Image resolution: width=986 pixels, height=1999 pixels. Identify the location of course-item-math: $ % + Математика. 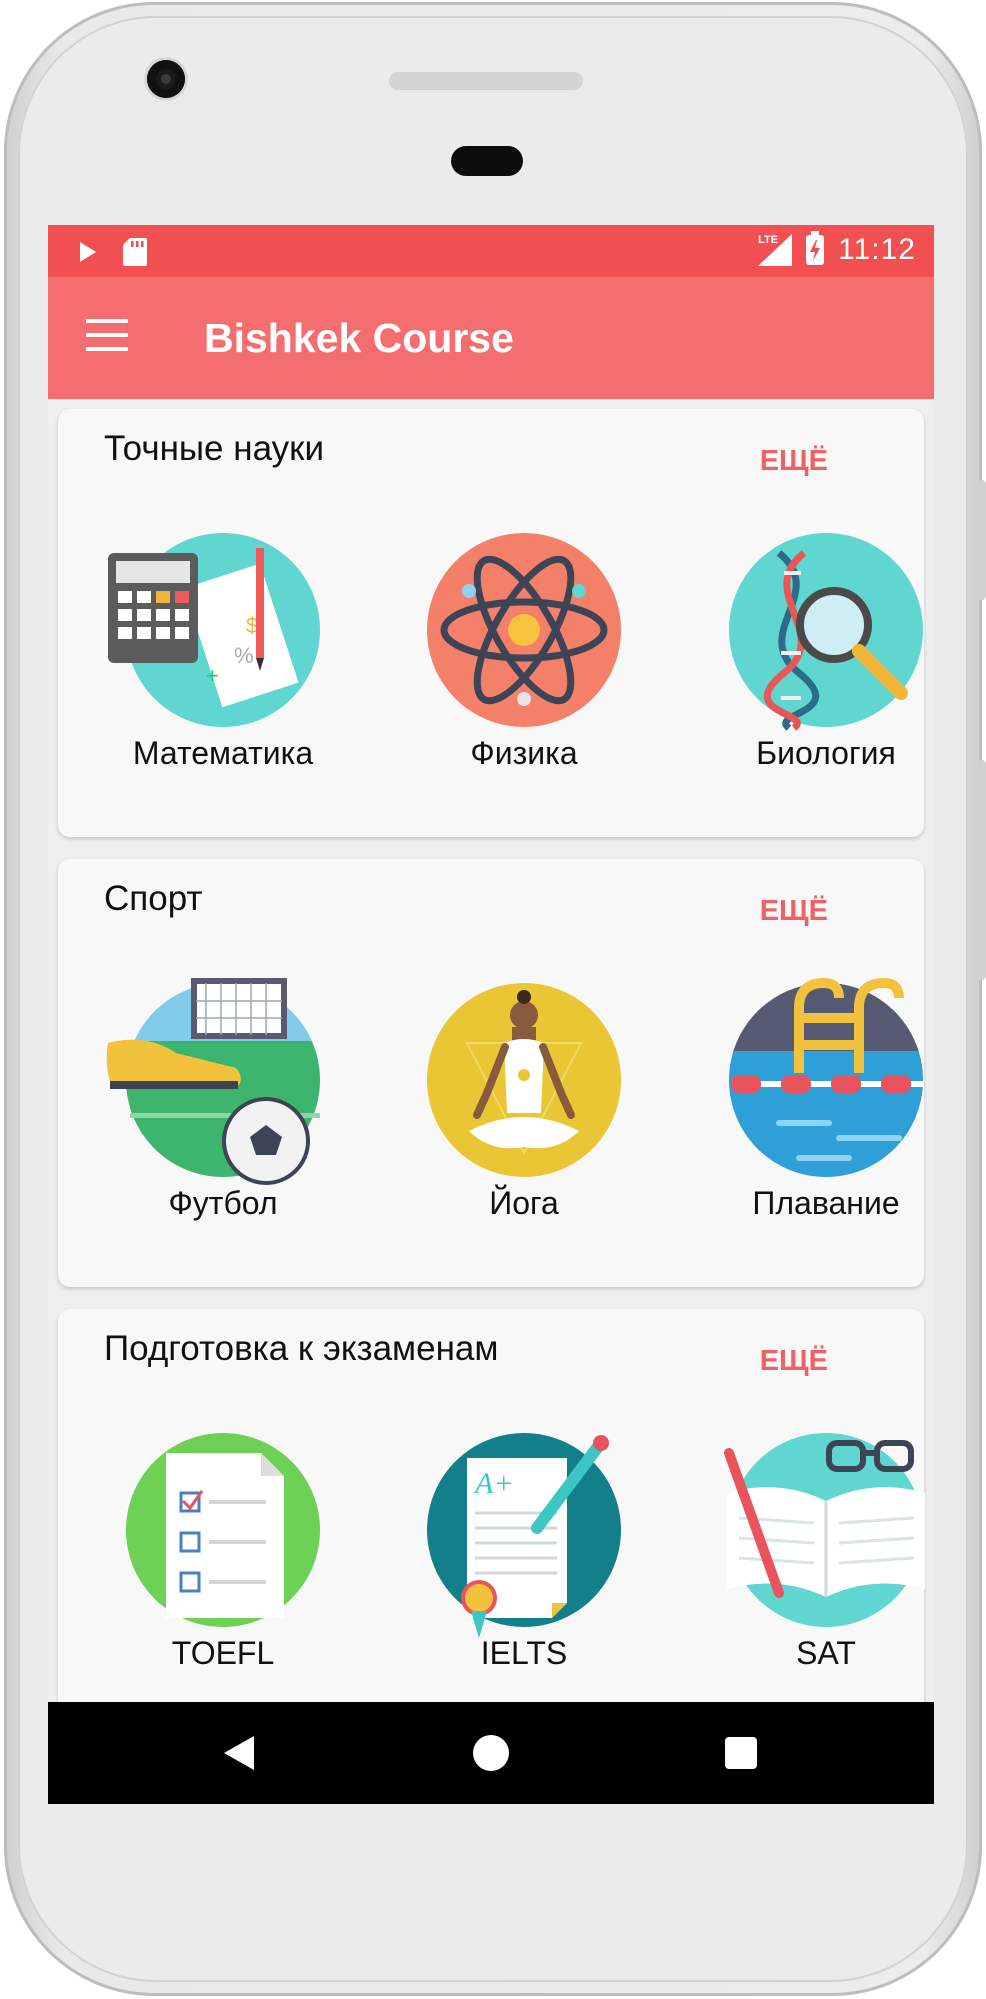
(223, 652).